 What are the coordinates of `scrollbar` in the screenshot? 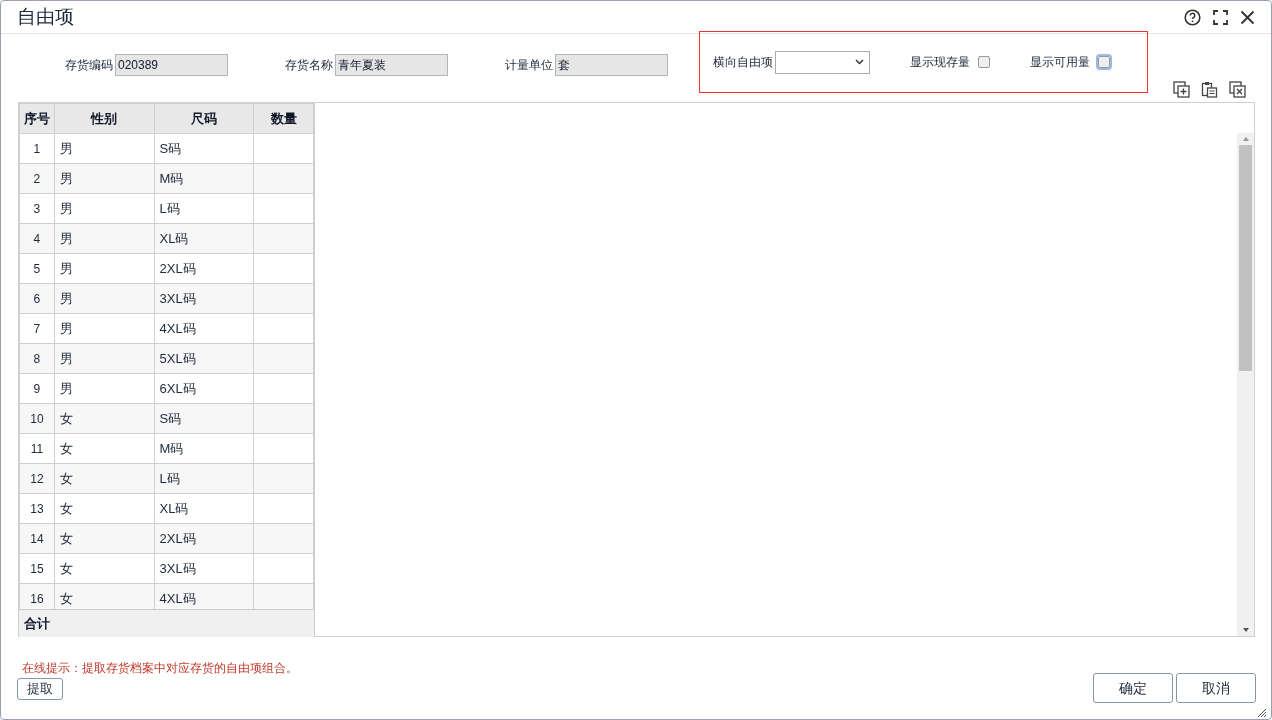 It's located at (1245, 384).